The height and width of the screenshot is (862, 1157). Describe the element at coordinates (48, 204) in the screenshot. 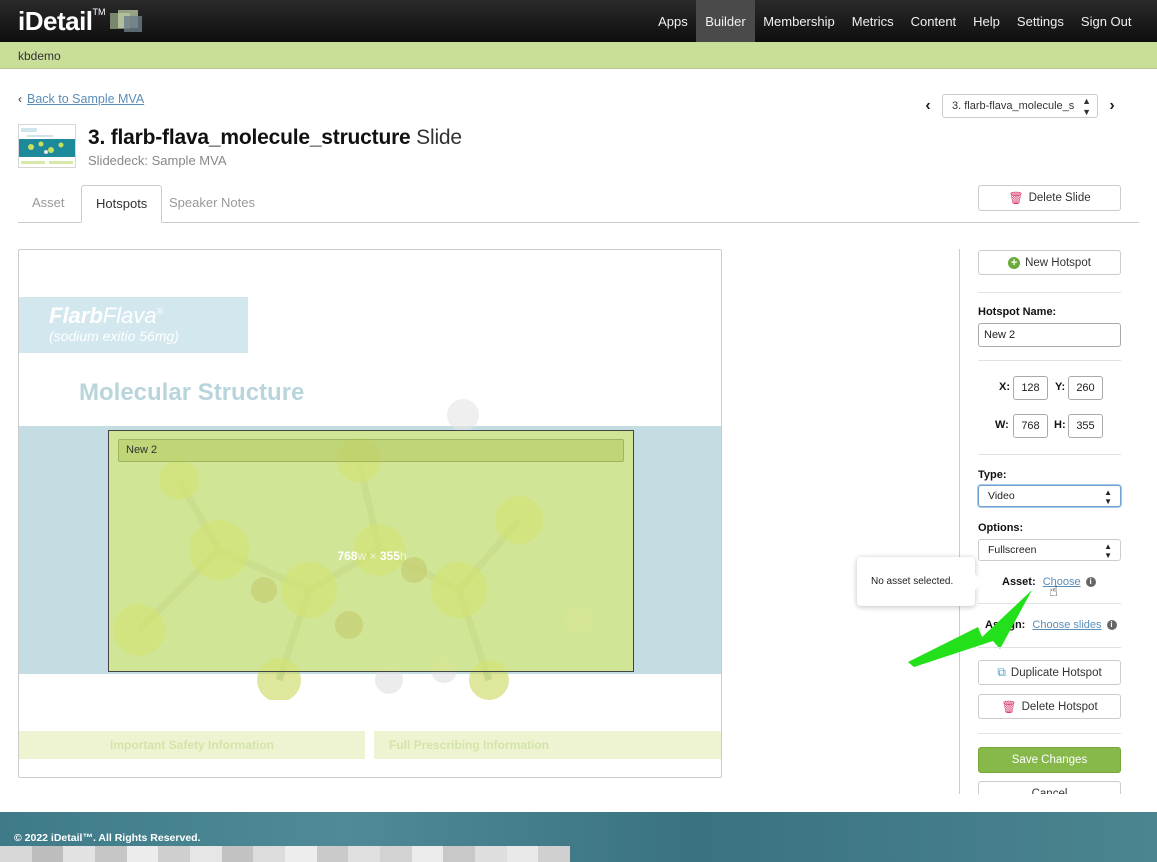

I see `tab-asset: Asset` at that location.